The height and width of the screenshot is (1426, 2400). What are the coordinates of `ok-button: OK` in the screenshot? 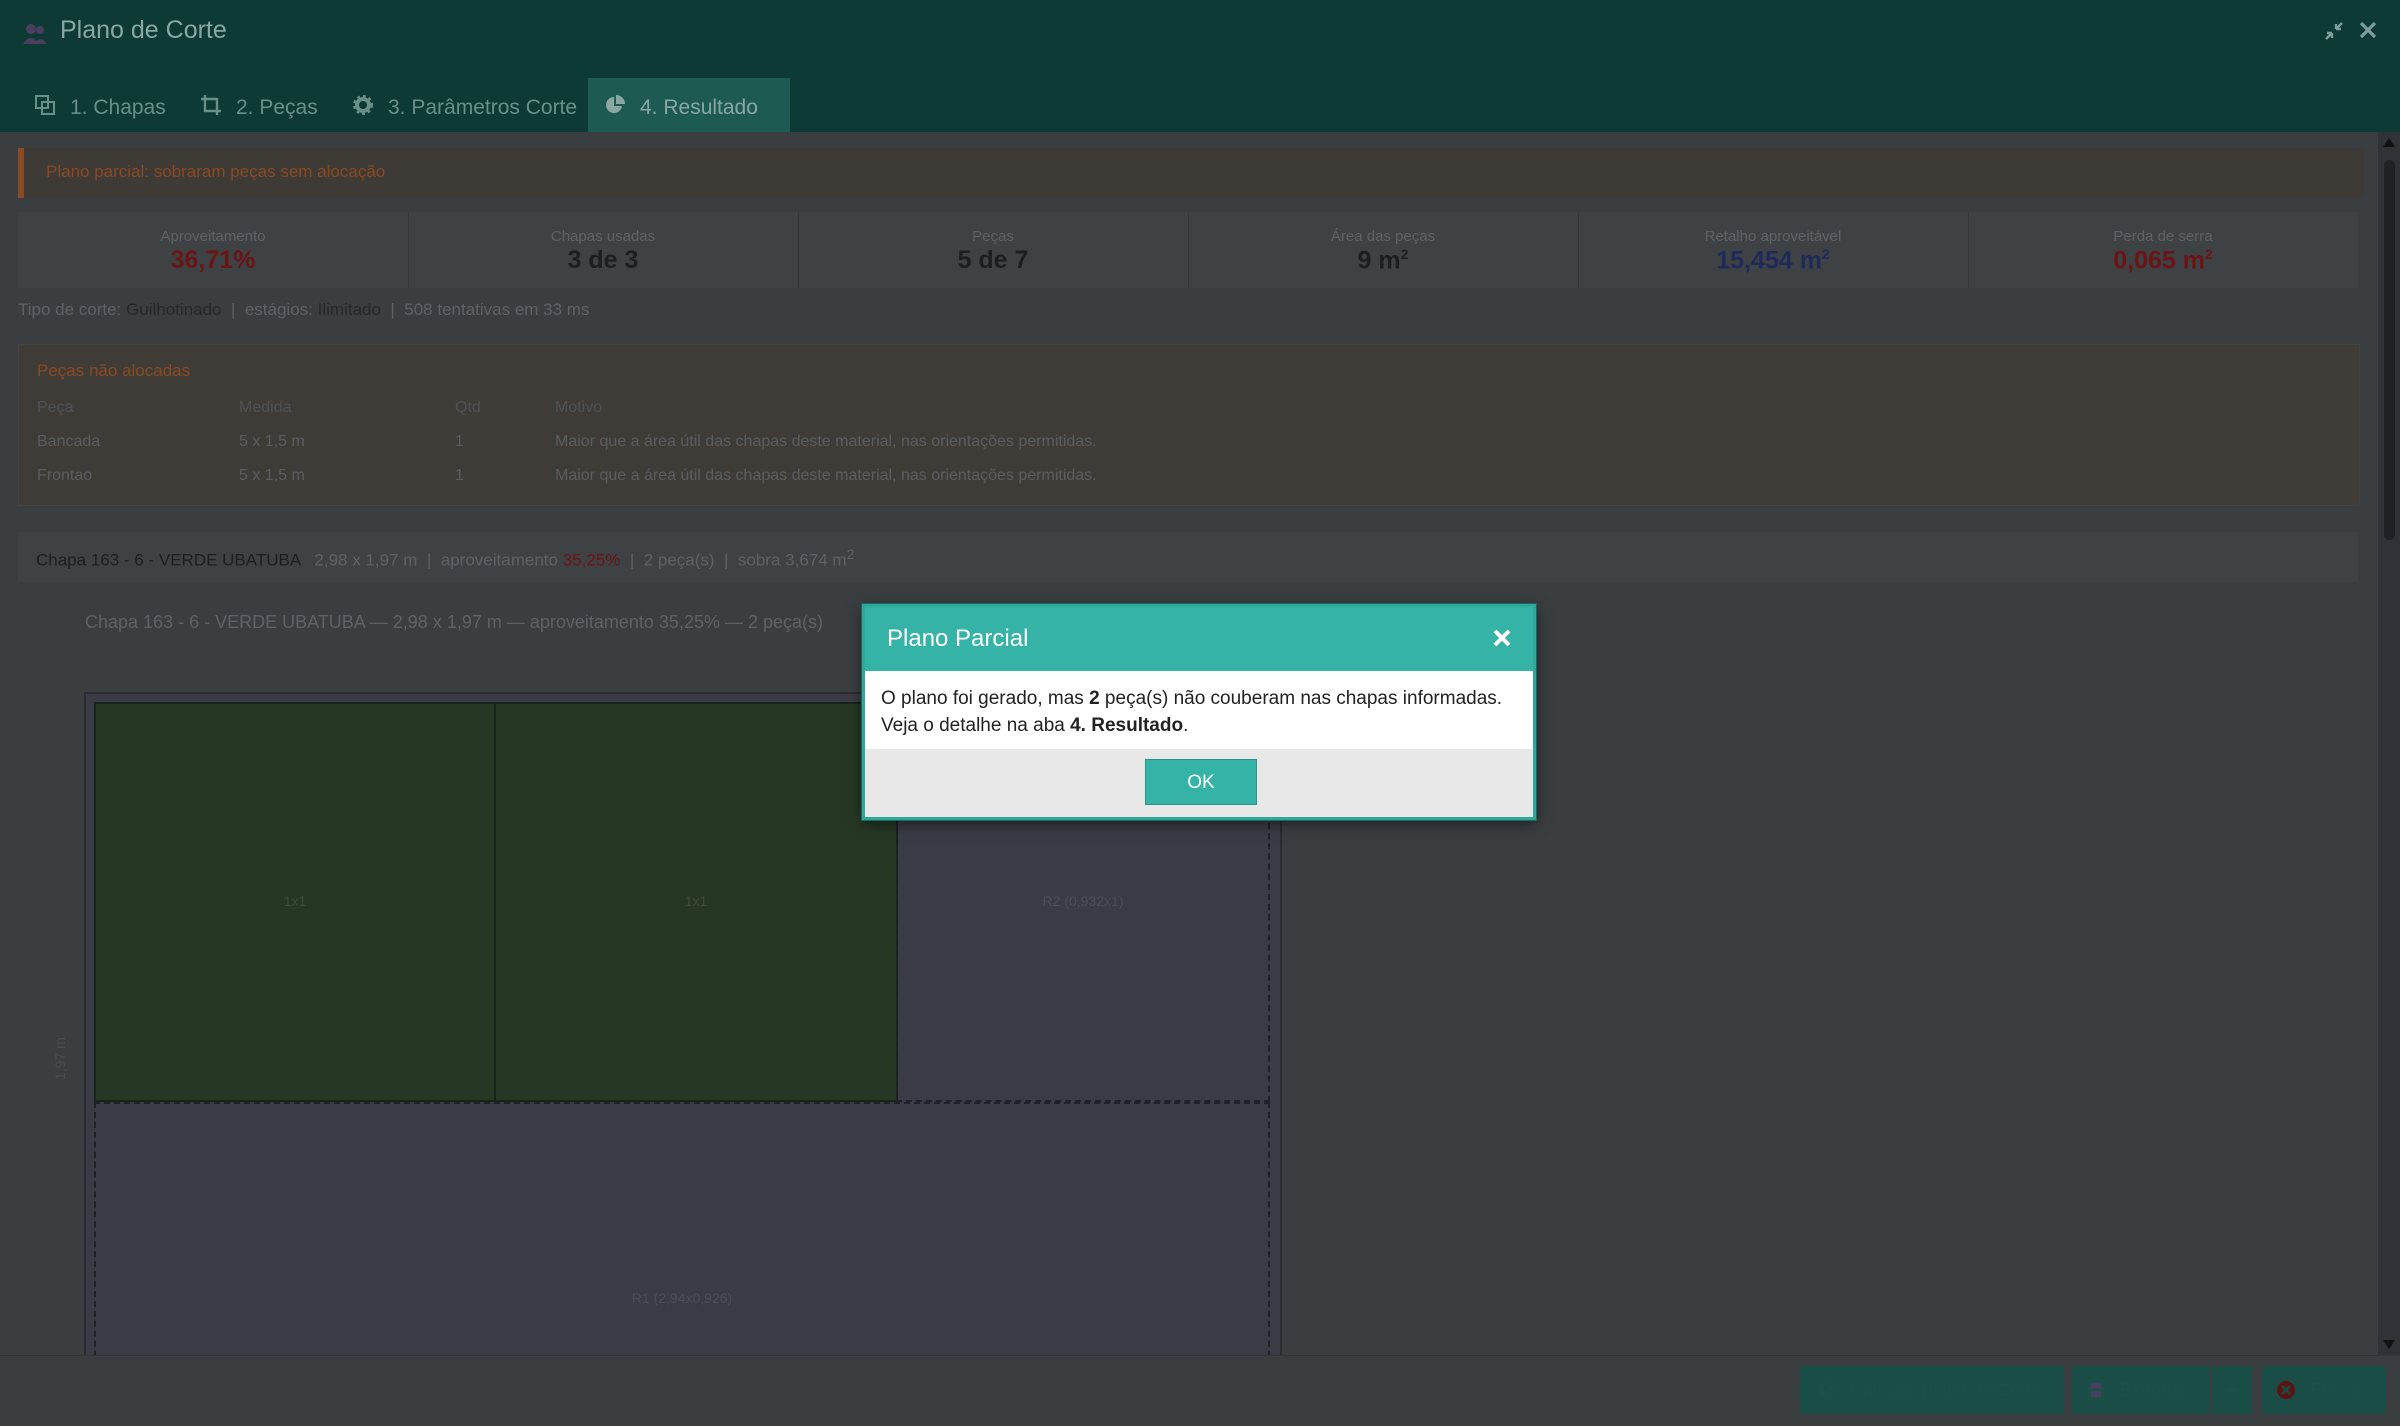 It's located at (1201, 782).